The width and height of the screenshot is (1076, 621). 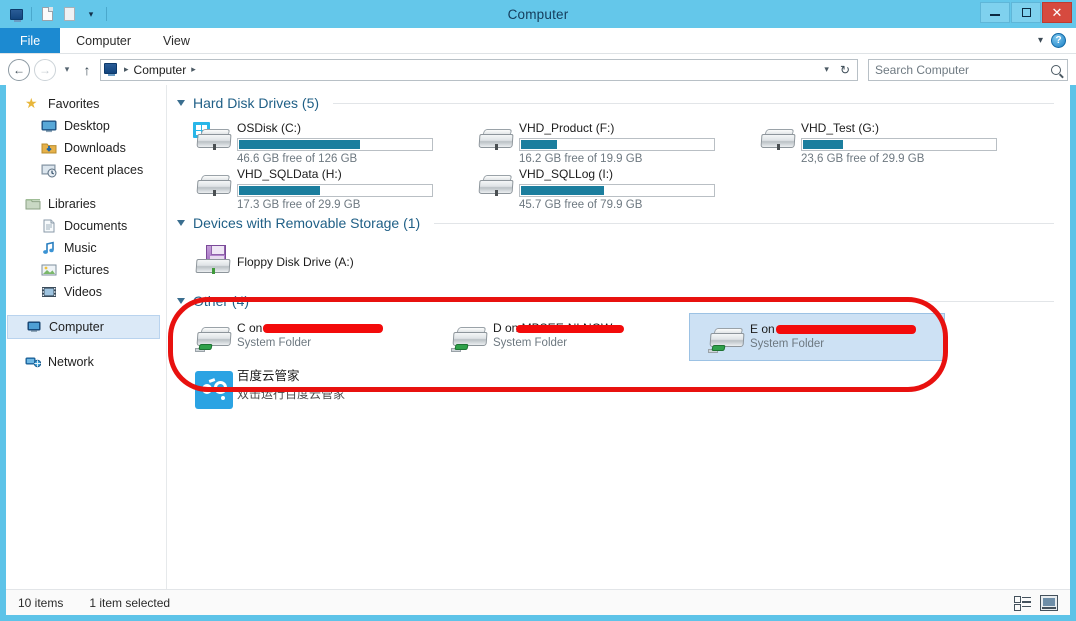 I want to click on tab-view: View, so click(x=176, y=40).